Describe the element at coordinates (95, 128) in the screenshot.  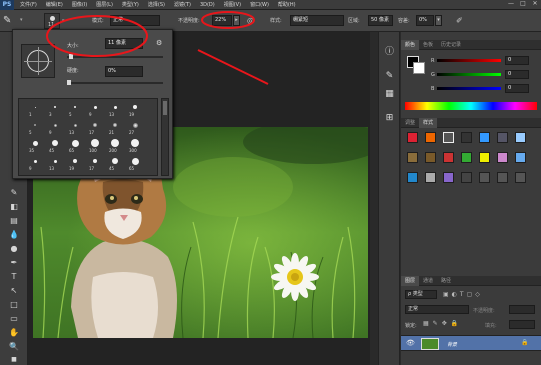
I see `brush-preset: 17` at that location.